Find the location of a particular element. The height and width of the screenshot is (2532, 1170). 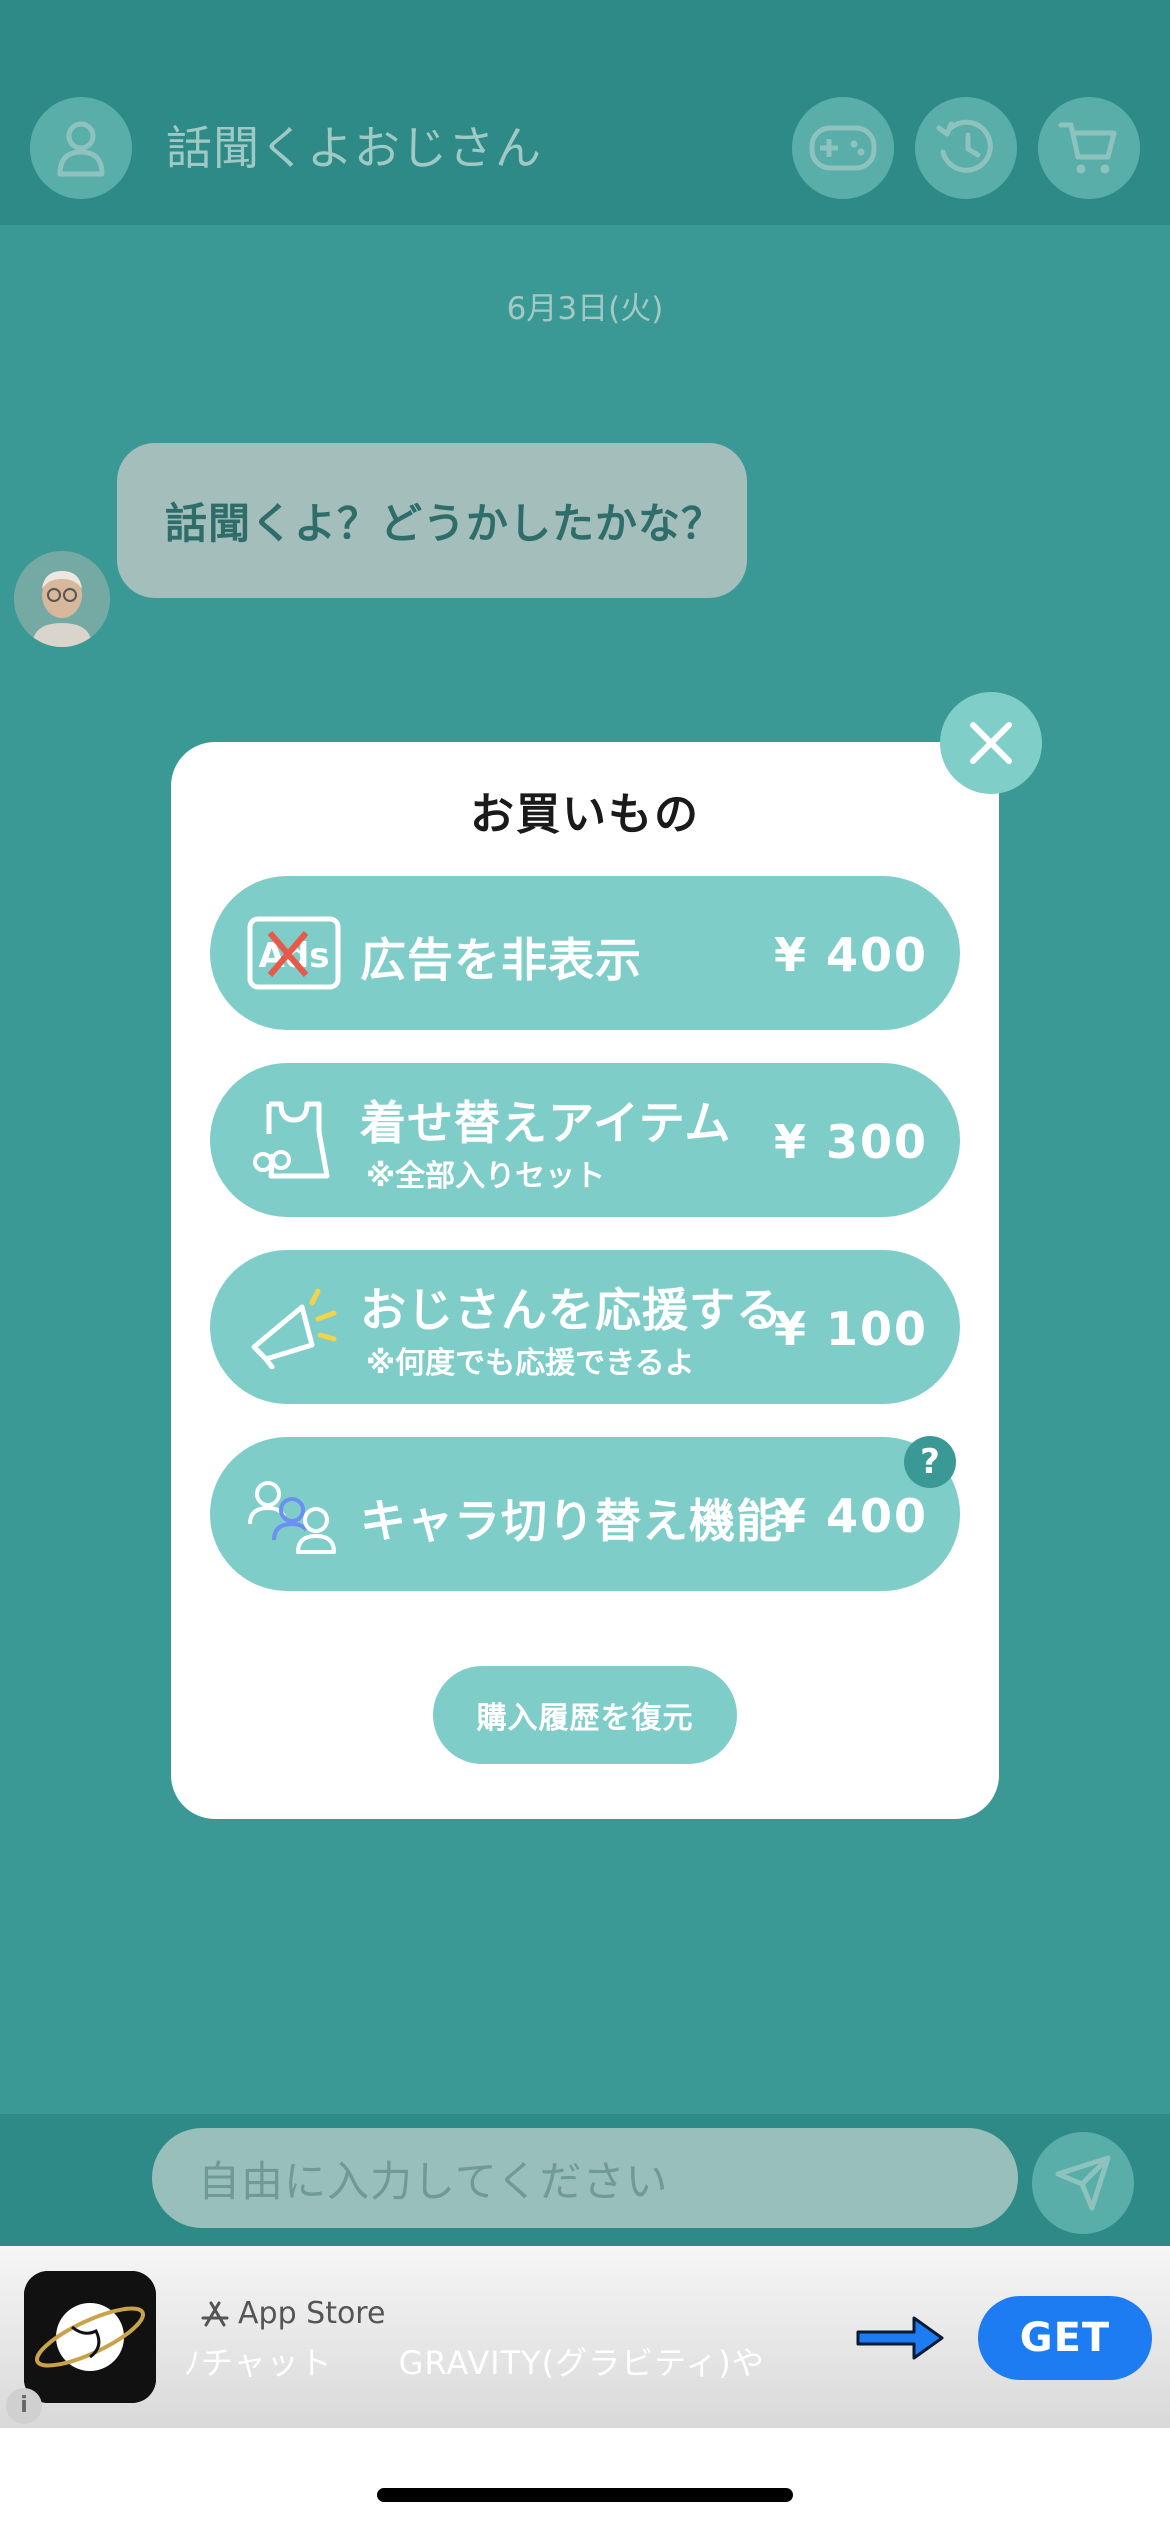

chat-date: 6月3日(火) is located at coordinates (585, 309).